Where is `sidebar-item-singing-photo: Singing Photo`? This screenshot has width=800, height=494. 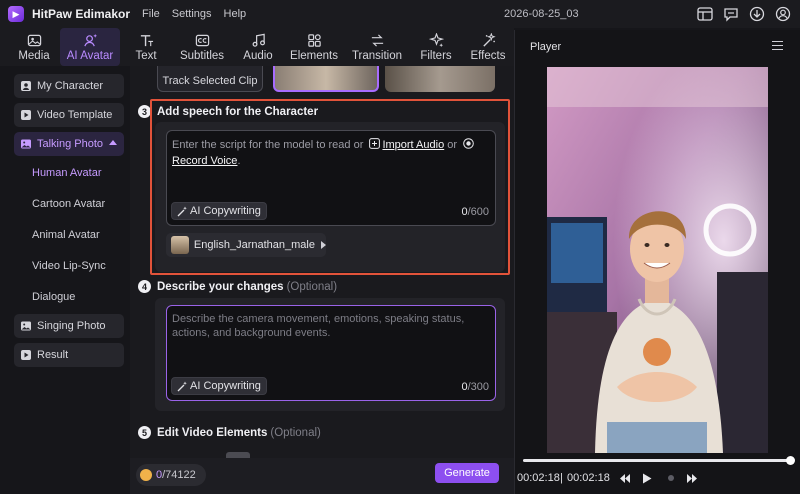
sidebar-item-singing-photo: Singing Photo is located at coordinates (69, 326).